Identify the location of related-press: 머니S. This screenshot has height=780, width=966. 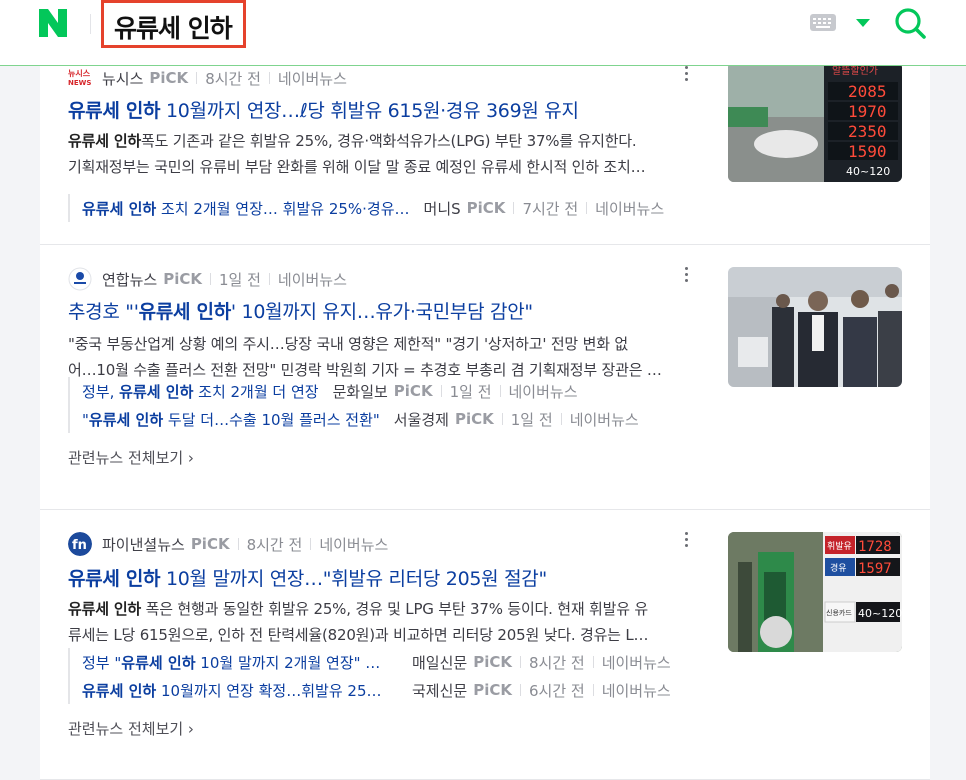
(442, 208).